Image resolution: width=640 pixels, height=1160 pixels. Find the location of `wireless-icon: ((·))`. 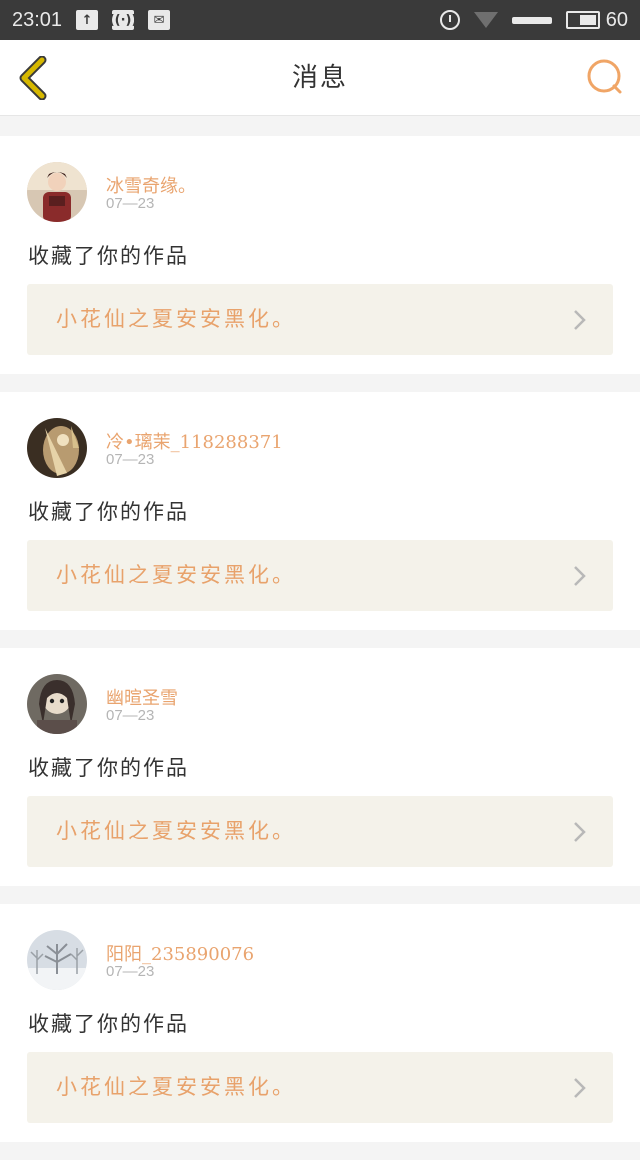

wireless-icon: ((·)) is located at coordinates (123, 20).